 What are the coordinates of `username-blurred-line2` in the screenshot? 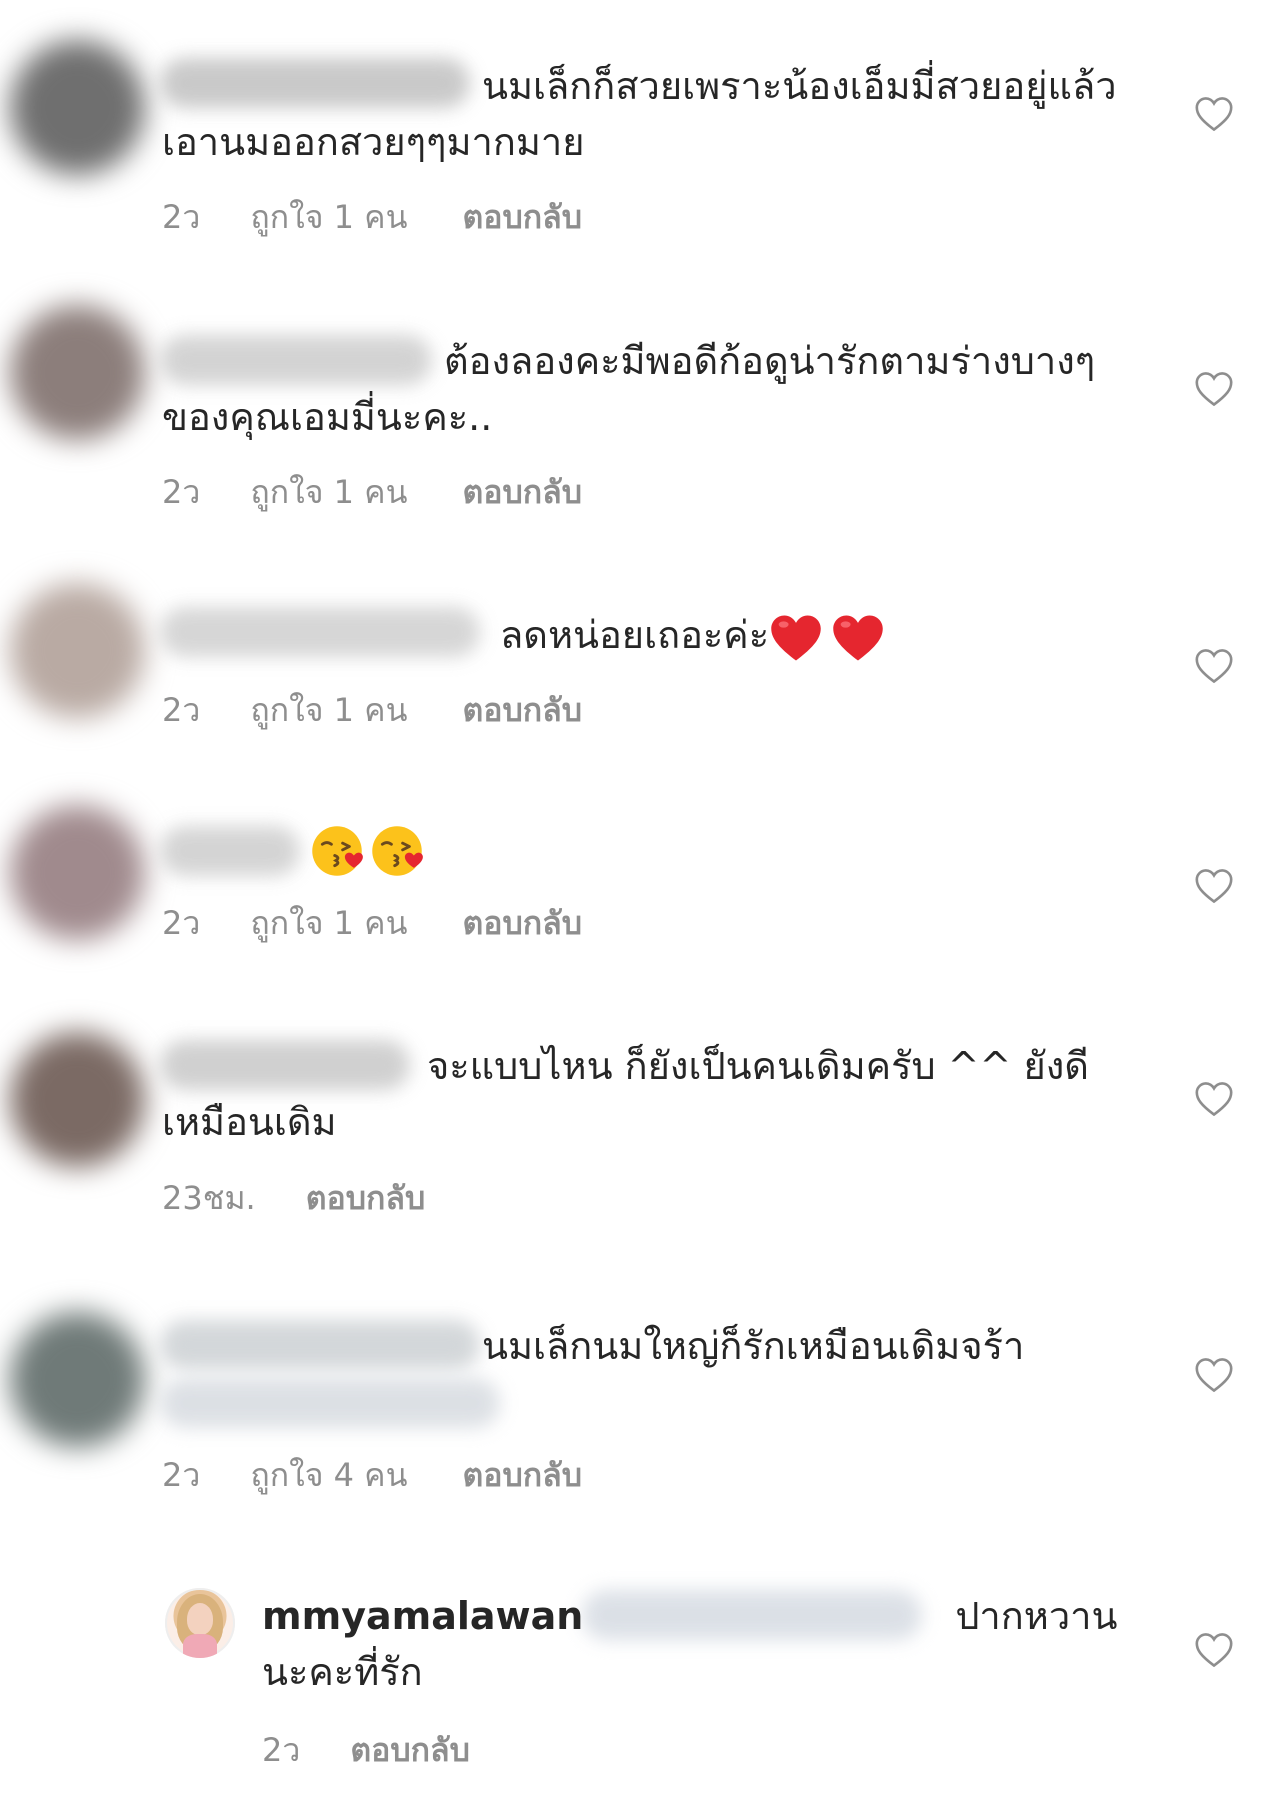 It's located at (330, 1403).